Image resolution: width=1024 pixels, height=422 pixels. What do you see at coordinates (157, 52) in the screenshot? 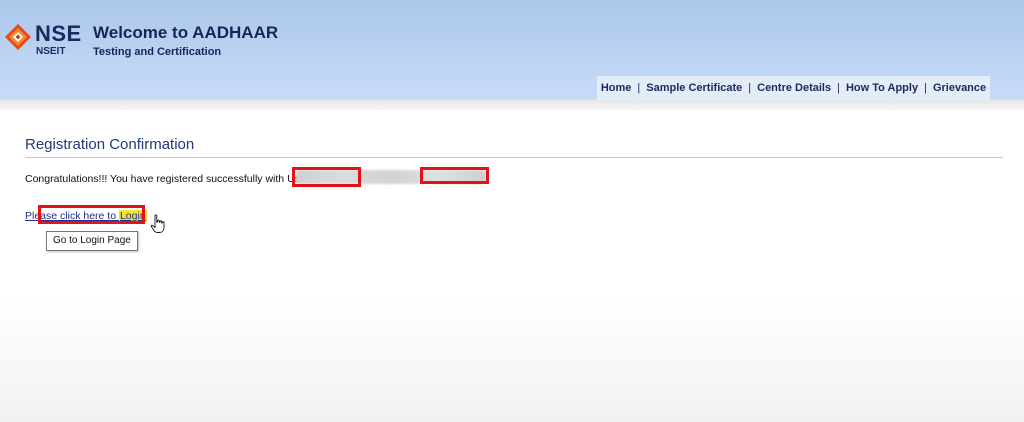
I see `site-subtitle: Testing and Certification` at bounding box center [157, 52].